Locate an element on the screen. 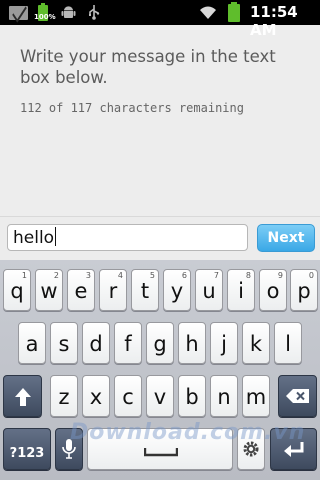 The image size is (320, 480). key-a: a is located at coordinates (32, 343).